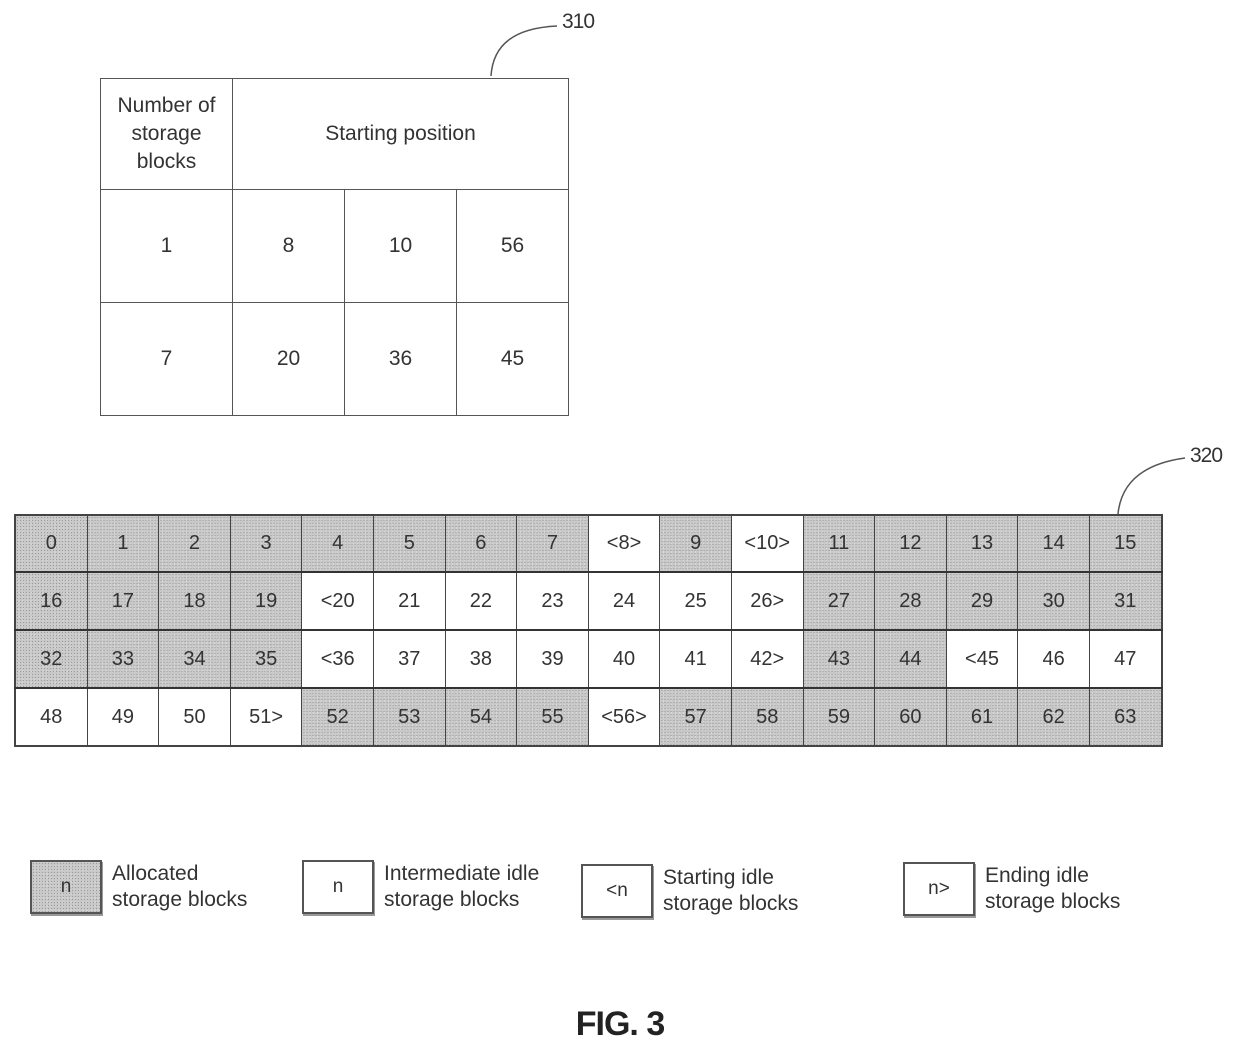 The width and height of the screenshot is (1240, 1056). Describe the element at coordinates (288, 359) in the screenshot. I see `starting-position-cell: 20` at that location.